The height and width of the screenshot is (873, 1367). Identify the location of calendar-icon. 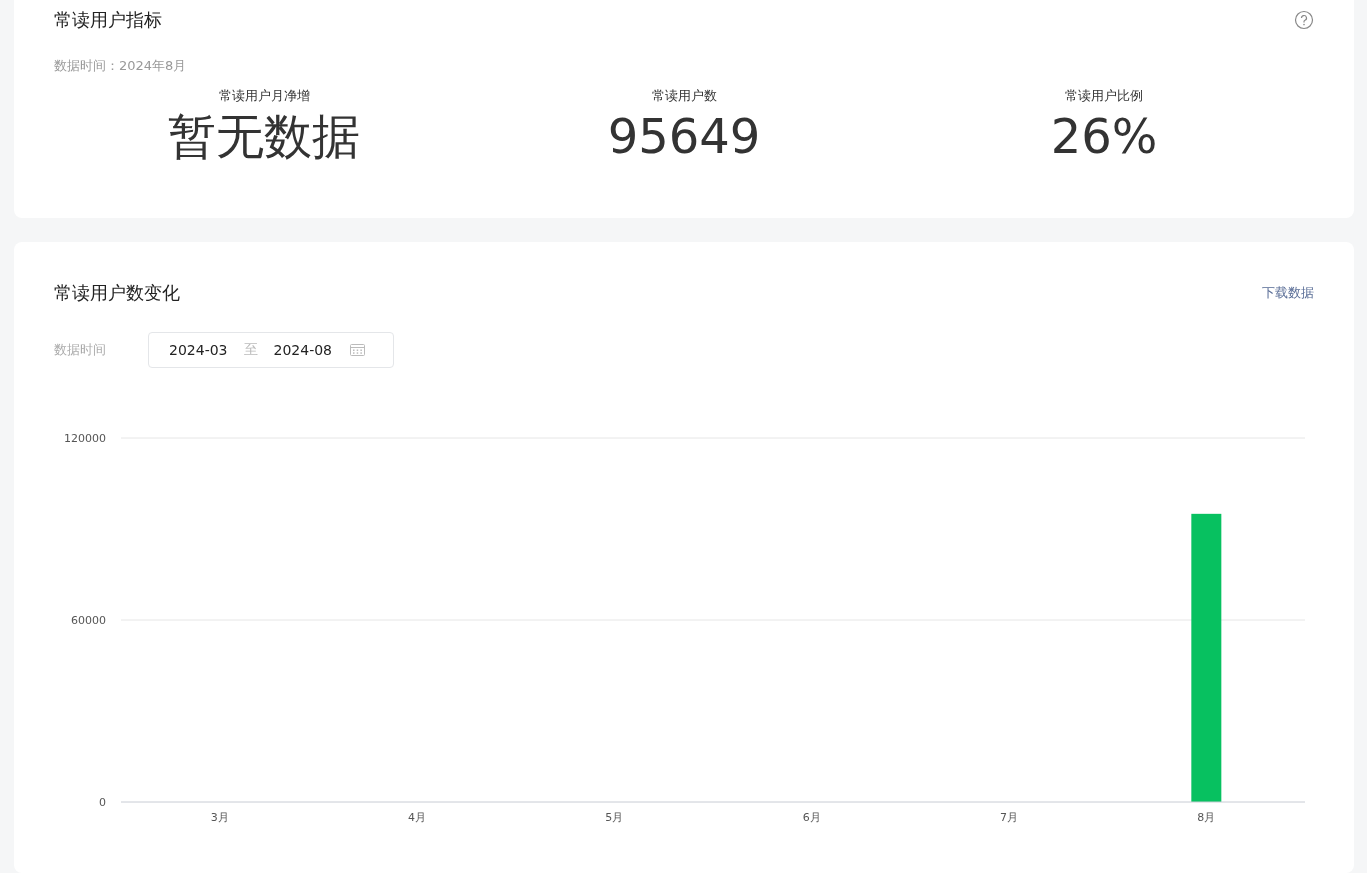
(357, 350).